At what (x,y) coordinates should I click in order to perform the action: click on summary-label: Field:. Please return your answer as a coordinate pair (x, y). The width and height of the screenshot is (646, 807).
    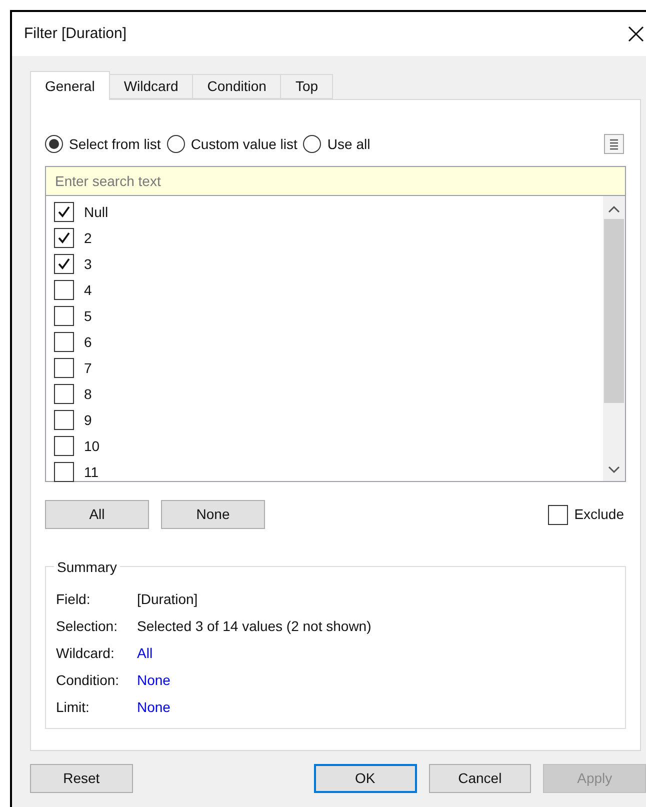
    Looking at the image, I should click on (74, 599).